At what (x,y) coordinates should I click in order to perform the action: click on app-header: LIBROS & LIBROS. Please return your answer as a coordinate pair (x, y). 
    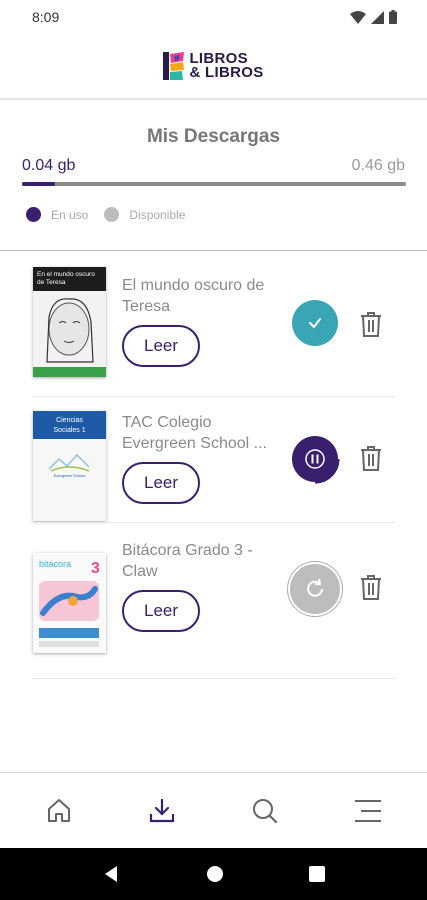
    Looking at the image, I should click on (213, 66).